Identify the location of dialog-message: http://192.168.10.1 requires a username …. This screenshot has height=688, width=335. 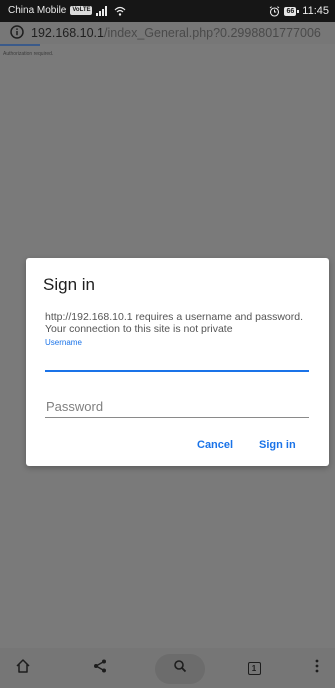
(174, 323).